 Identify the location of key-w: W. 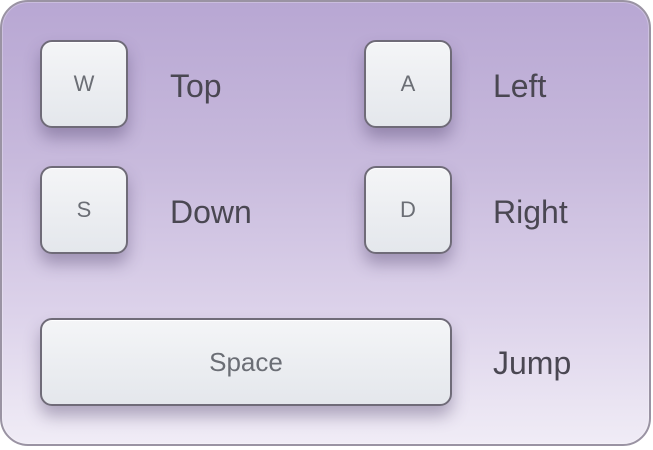
(84, 84).